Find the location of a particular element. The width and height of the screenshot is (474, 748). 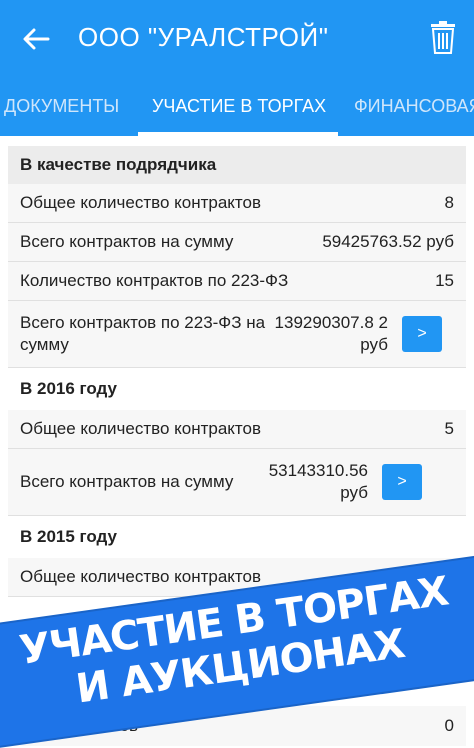

arrow-left-icon is located at coordinates (36, 39).